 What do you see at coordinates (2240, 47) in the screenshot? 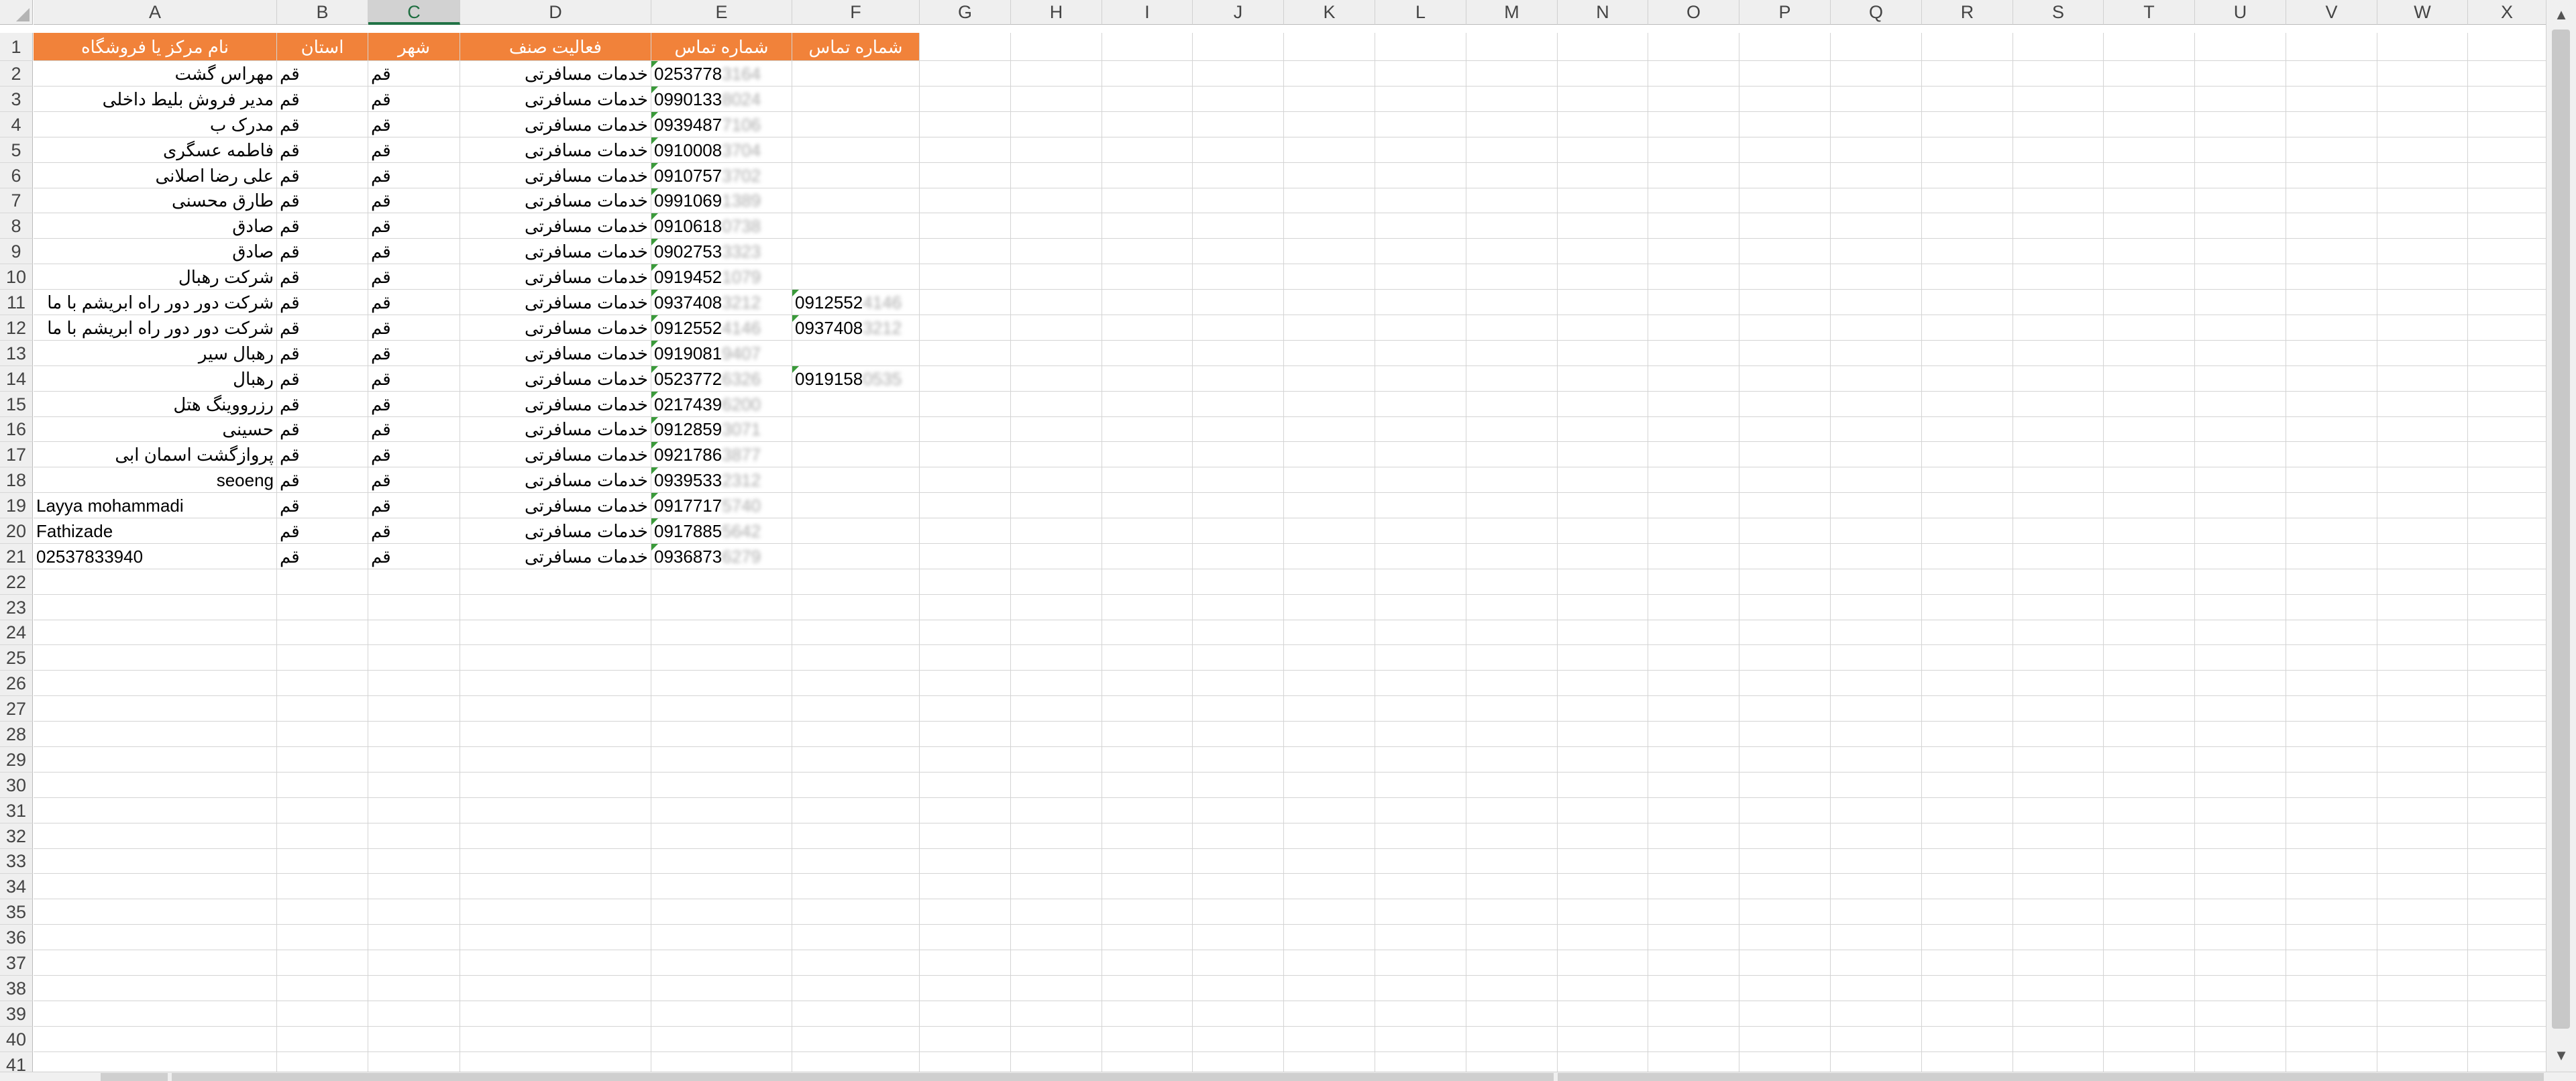
I see `cell-u1` at bounding box center [2240, 47].